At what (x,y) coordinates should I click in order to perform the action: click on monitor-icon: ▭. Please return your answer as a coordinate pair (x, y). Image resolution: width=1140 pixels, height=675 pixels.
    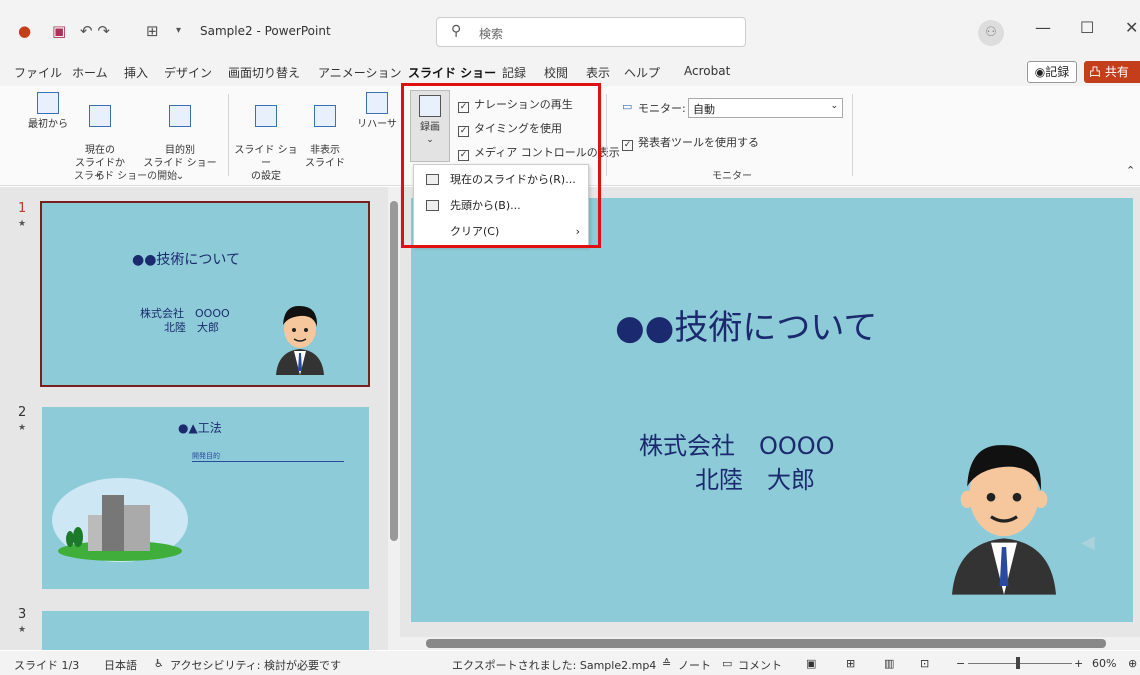
    Looking at the image, I should click on (627, 106).